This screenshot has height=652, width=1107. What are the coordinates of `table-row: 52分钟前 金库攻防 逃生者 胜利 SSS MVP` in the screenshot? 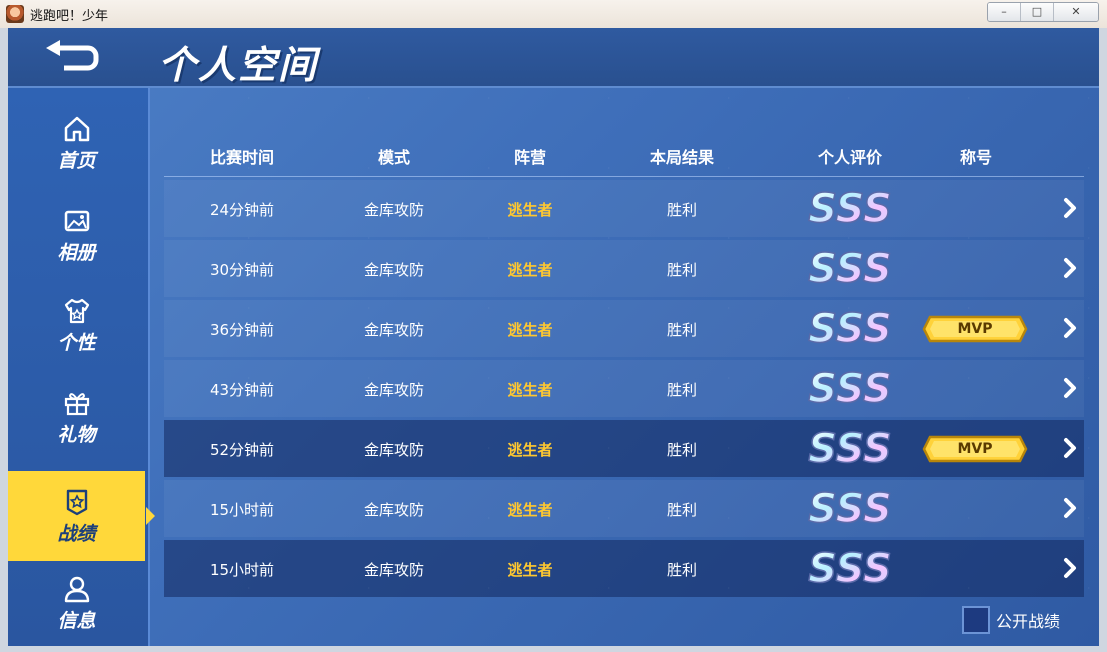 It's located at (624, 448).